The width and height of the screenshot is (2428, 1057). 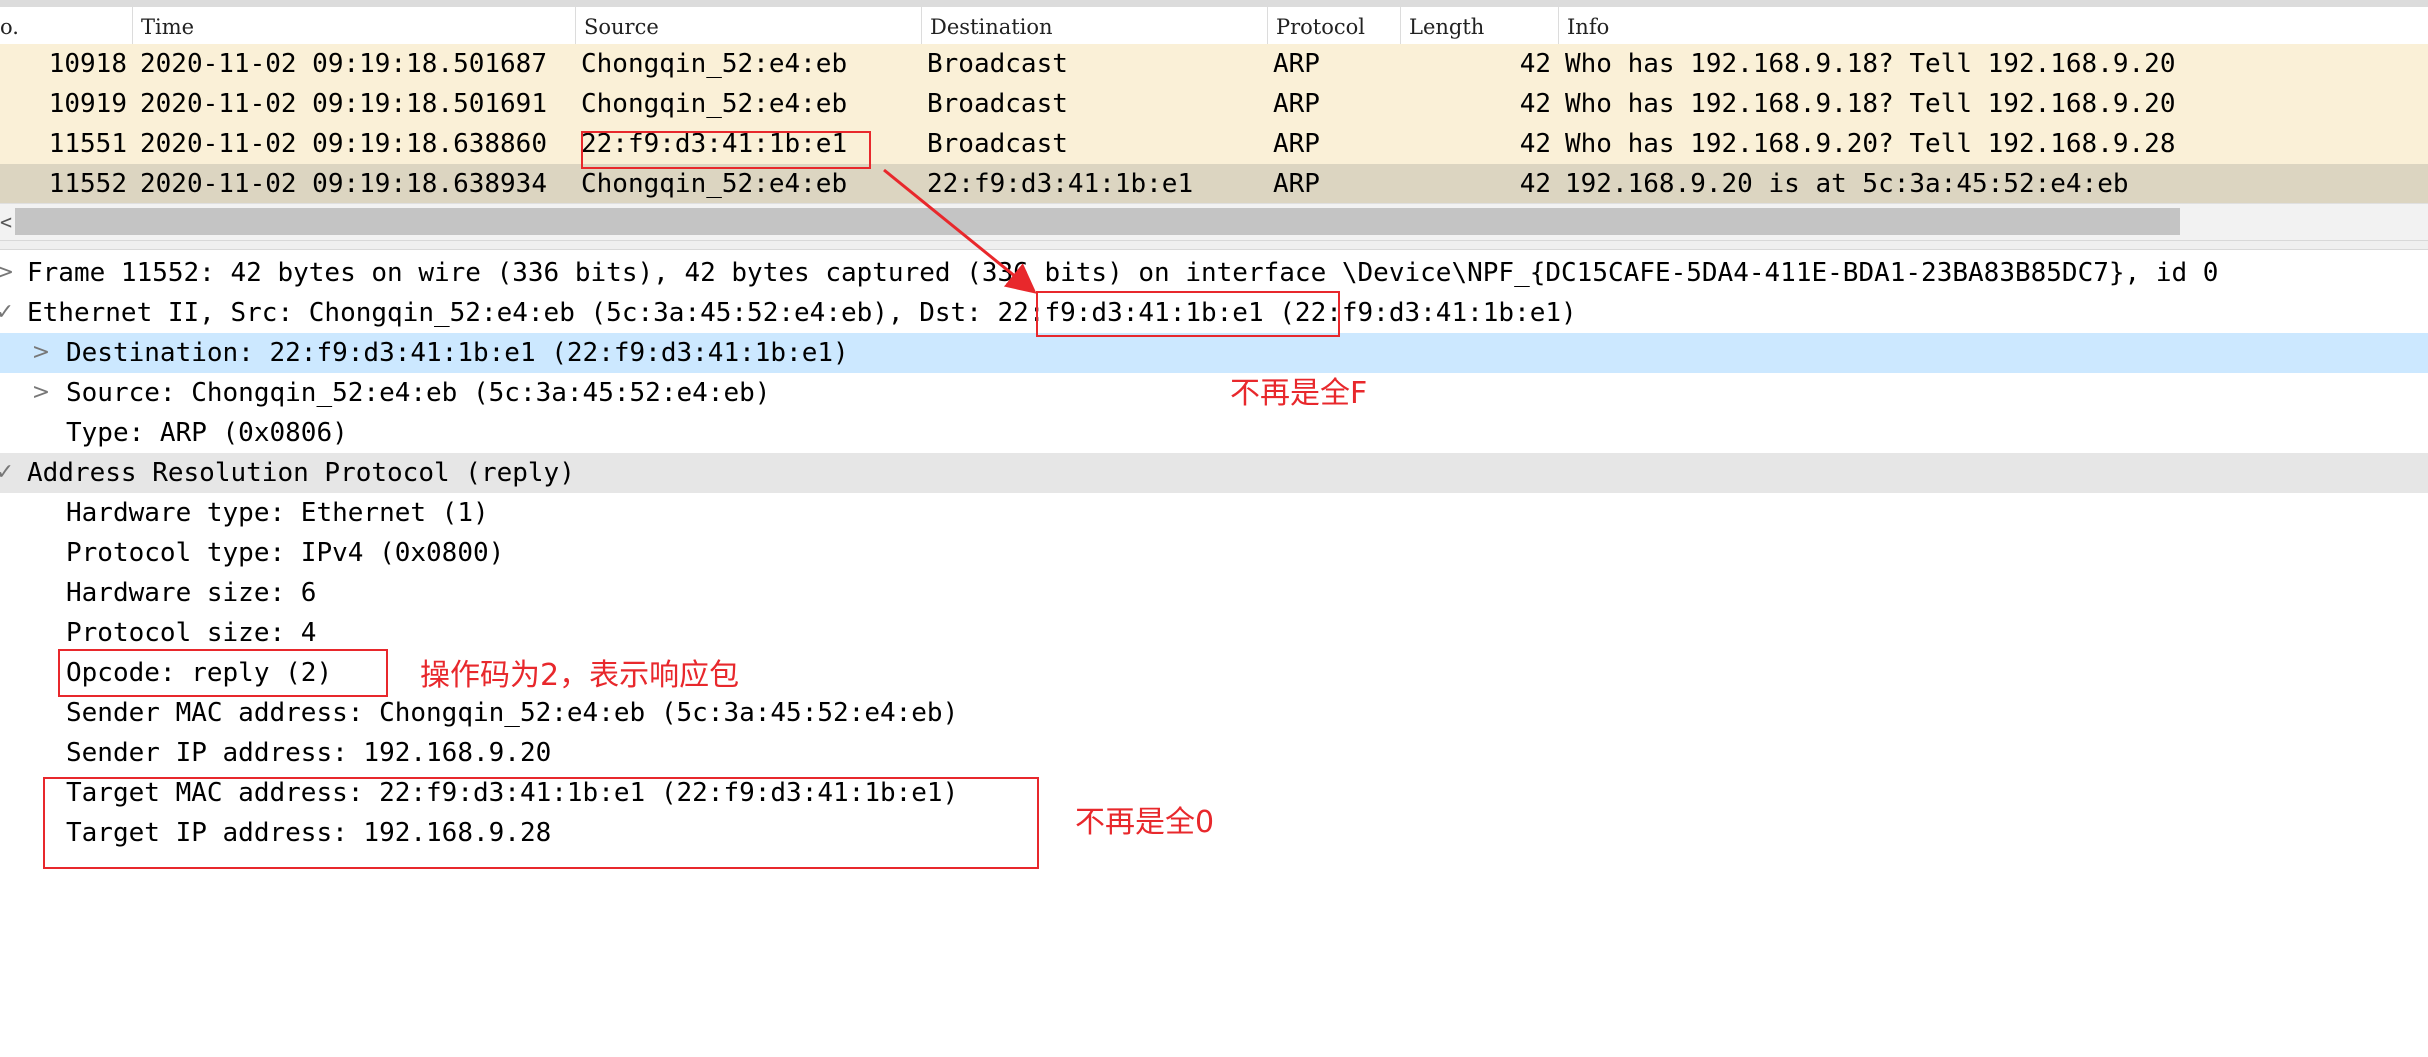 What do you see at coordinates (207, 433) in the screenshot?
I see `tree-item-label: Type: ARP (0x0806)` at bounding box center [207, 433].